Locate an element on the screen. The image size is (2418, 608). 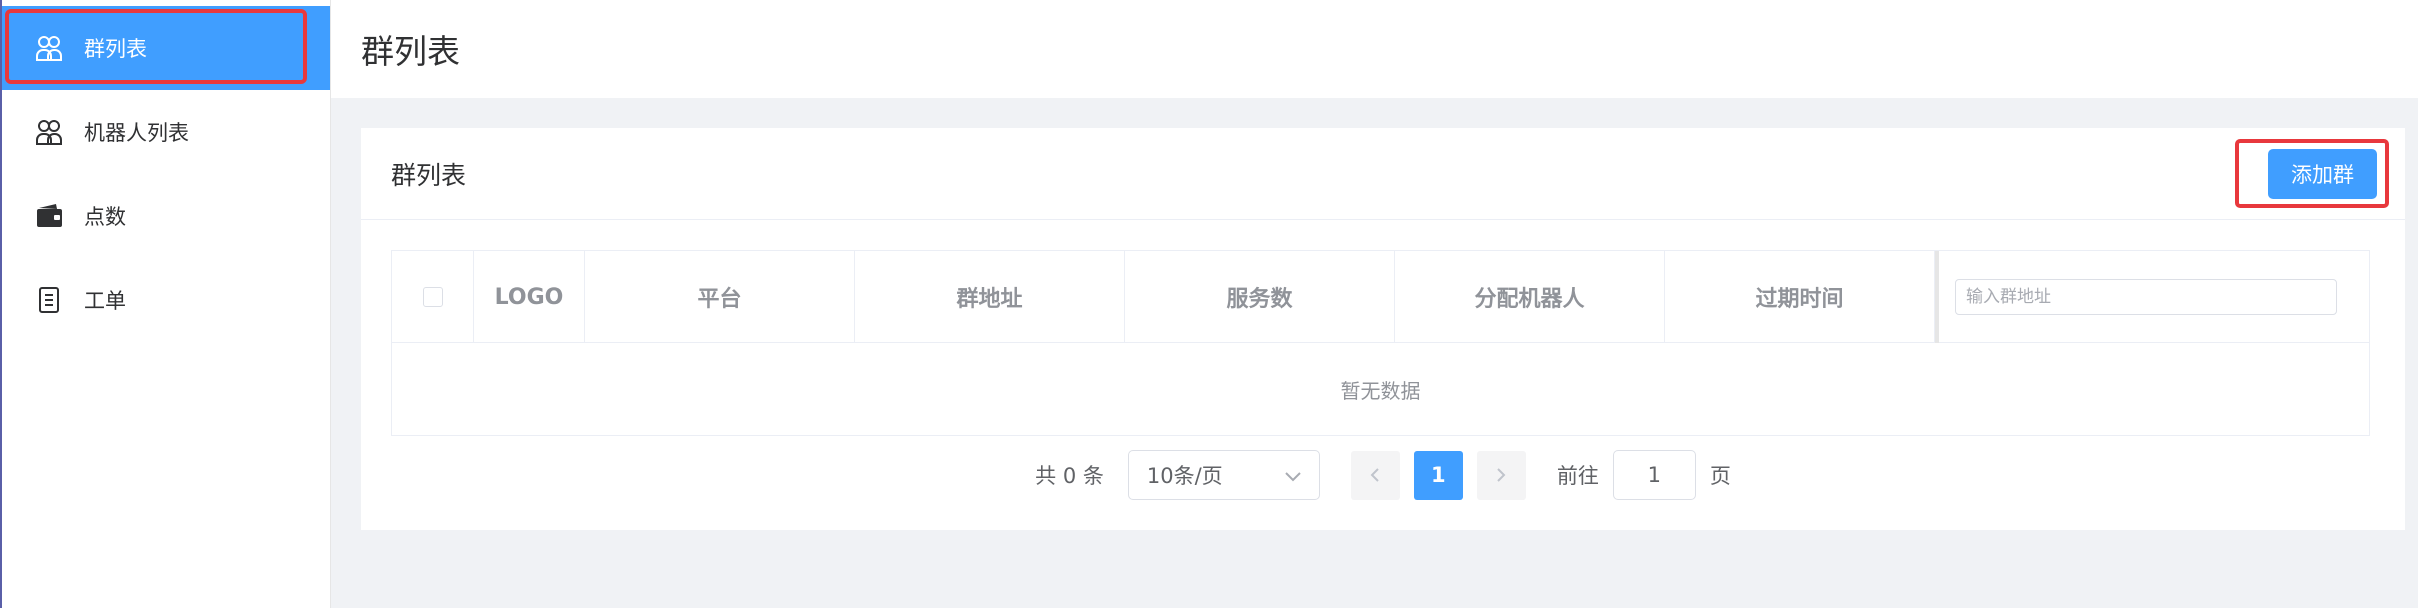
prev-page-button is located at coordinates (1375, 475).